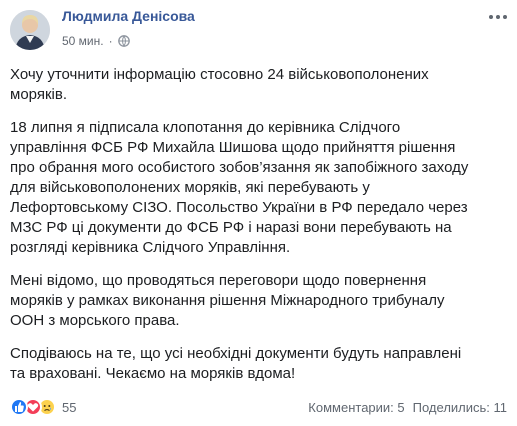 The image size is (517, 426). I want to click on post-author: Людмила Денісова, so click(128, 16).